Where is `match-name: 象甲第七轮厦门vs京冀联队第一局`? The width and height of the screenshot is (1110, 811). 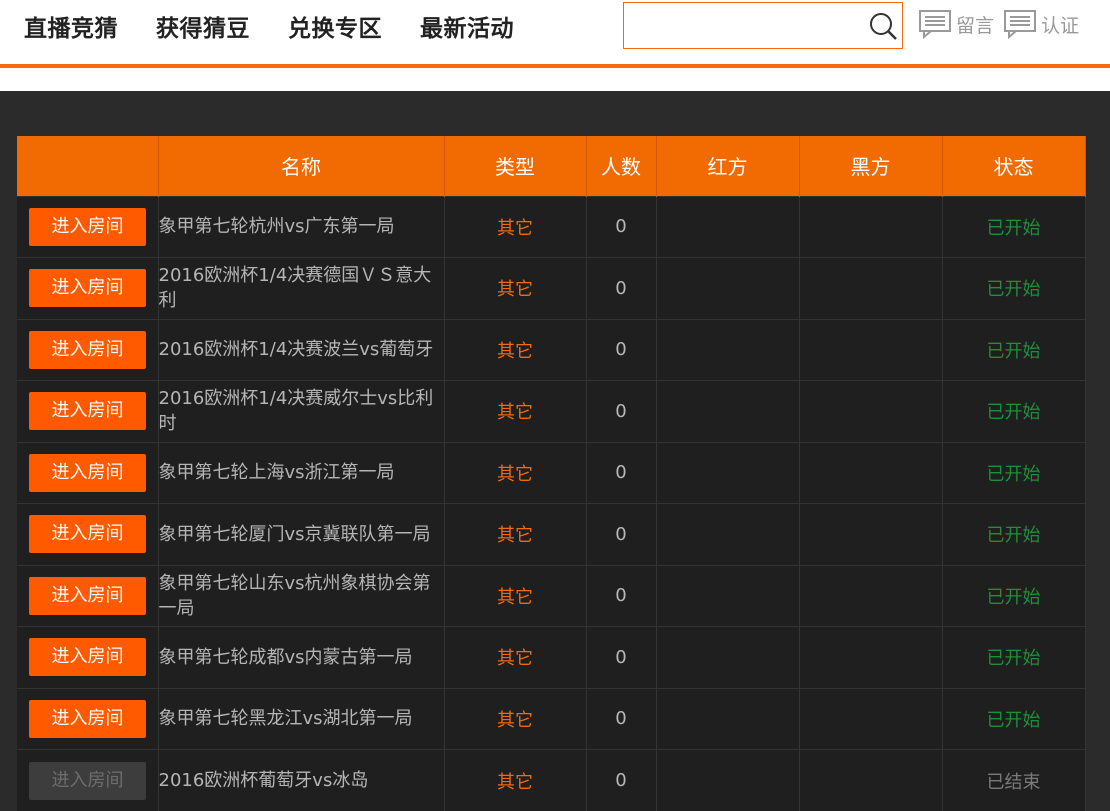
match-name: 象甲第七轮厦门vs京冀联队第一局 is located at coordinates (301, 535).